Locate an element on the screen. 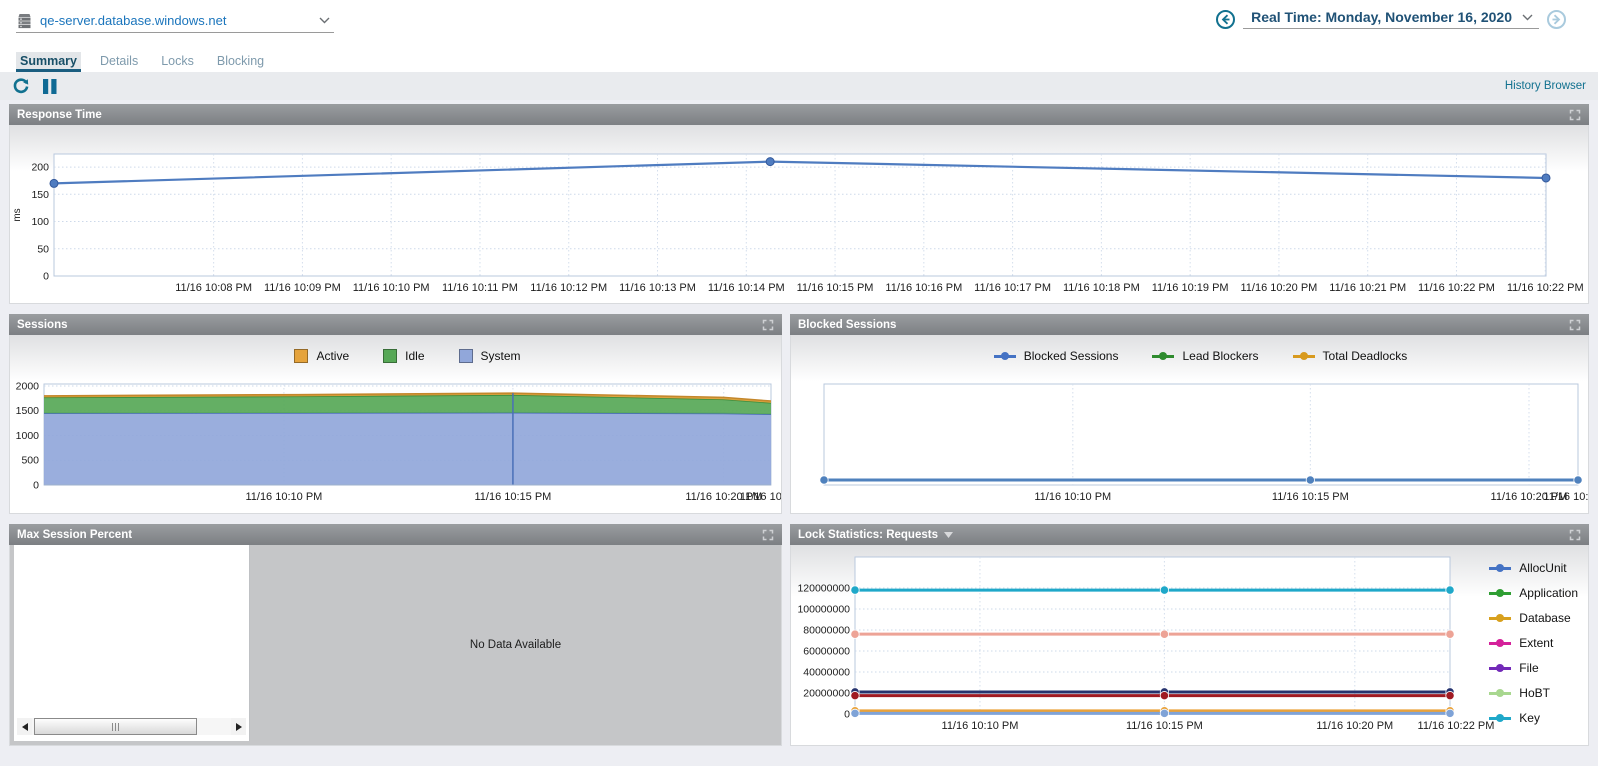  time-range-label: Real Time: Monday, November 16, 2020 is located at coordinates (1381, 17).